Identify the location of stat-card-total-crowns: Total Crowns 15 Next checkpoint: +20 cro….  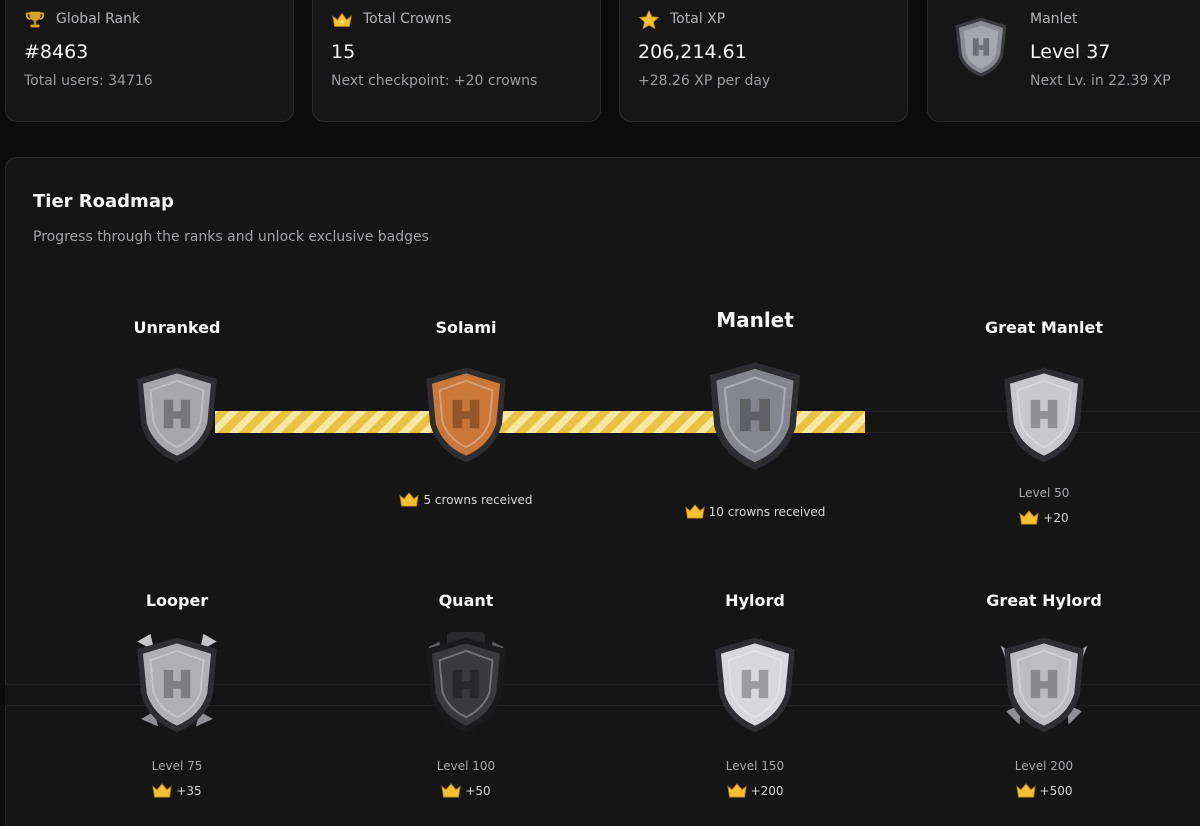
(456, 61).